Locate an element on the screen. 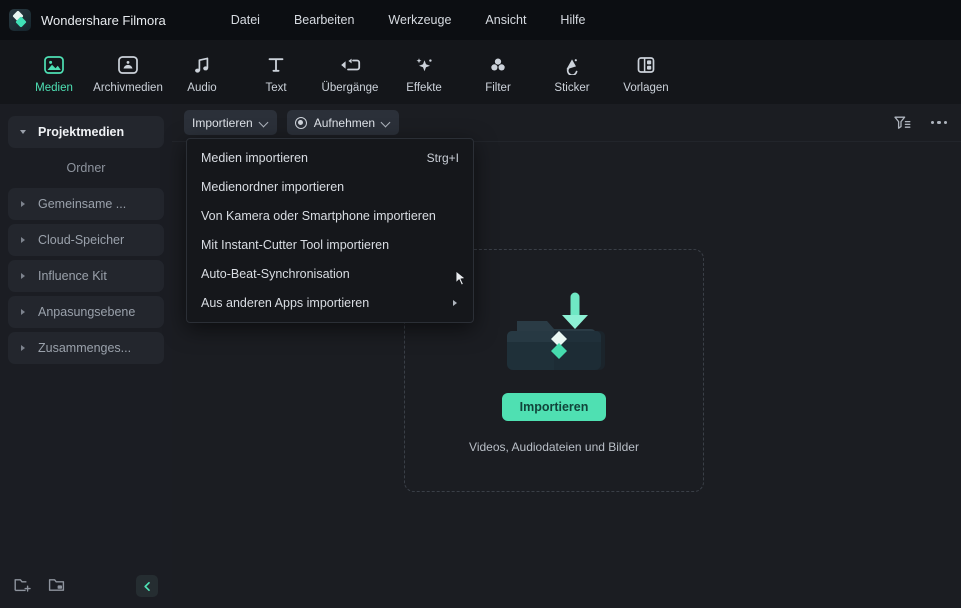 The width and height of the screenshot is (961, 608). menu-item-label: Von Kamera oder Smartphone importieren is located at coordinates (318, 216).